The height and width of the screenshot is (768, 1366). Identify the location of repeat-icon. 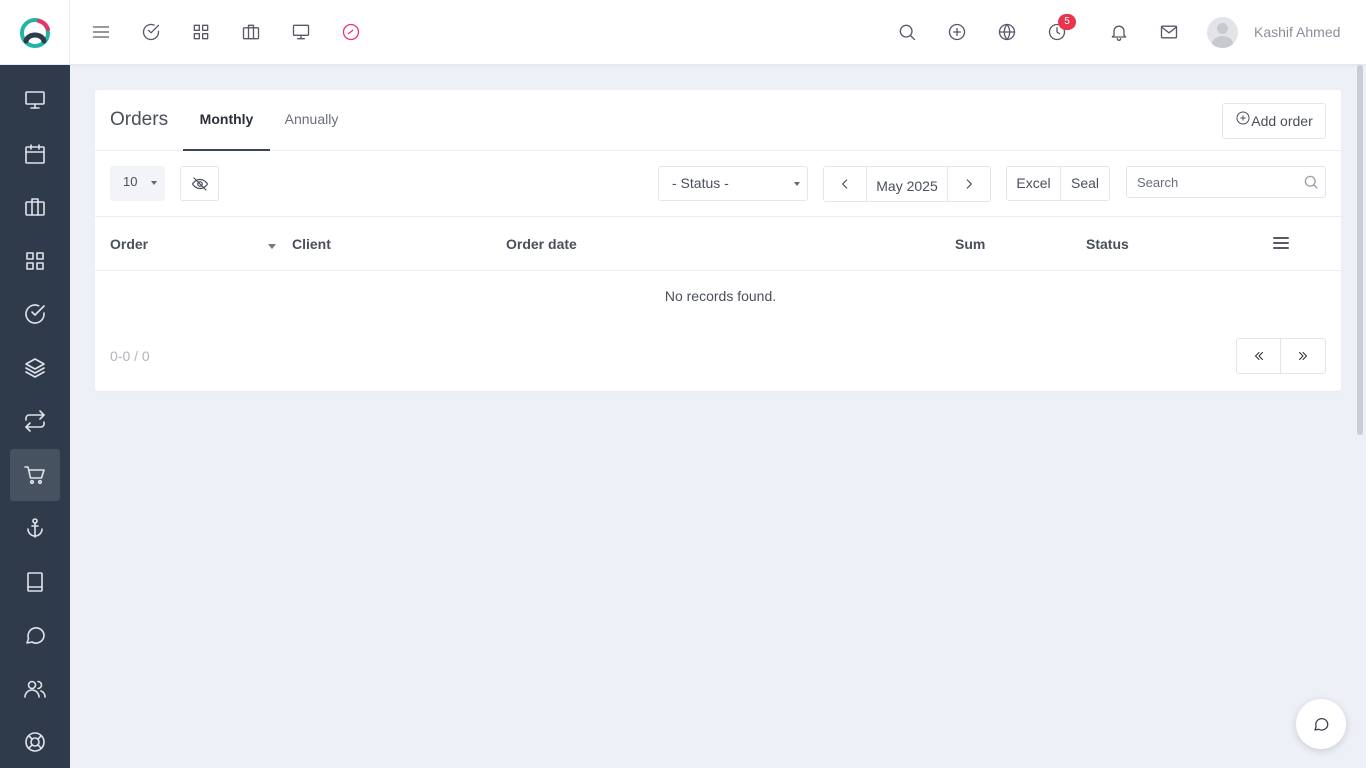
(35, 421).